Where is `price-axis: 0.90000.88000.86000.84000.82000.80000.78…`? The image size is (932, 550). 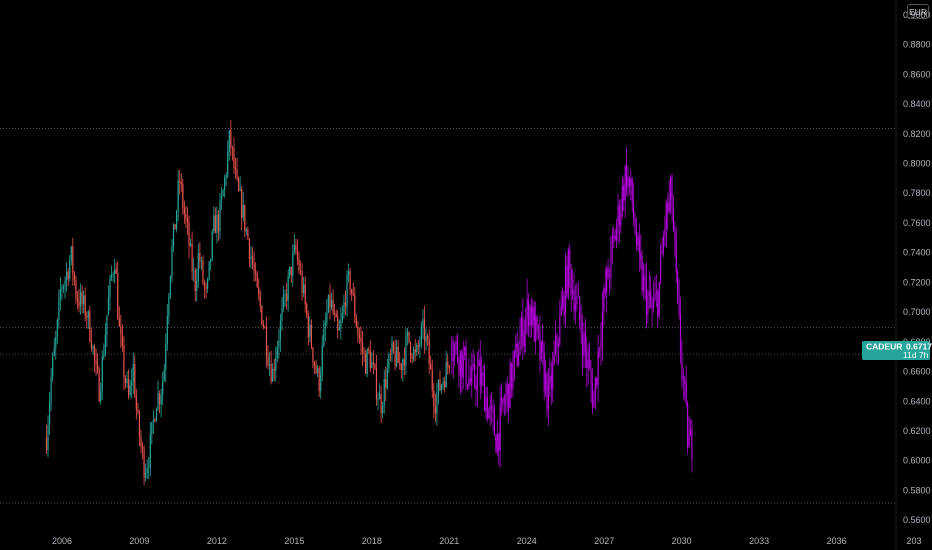
price-axis: 0.90000.88000.86000.84000.82000.80000.78… is located at coordinates (917, 267).